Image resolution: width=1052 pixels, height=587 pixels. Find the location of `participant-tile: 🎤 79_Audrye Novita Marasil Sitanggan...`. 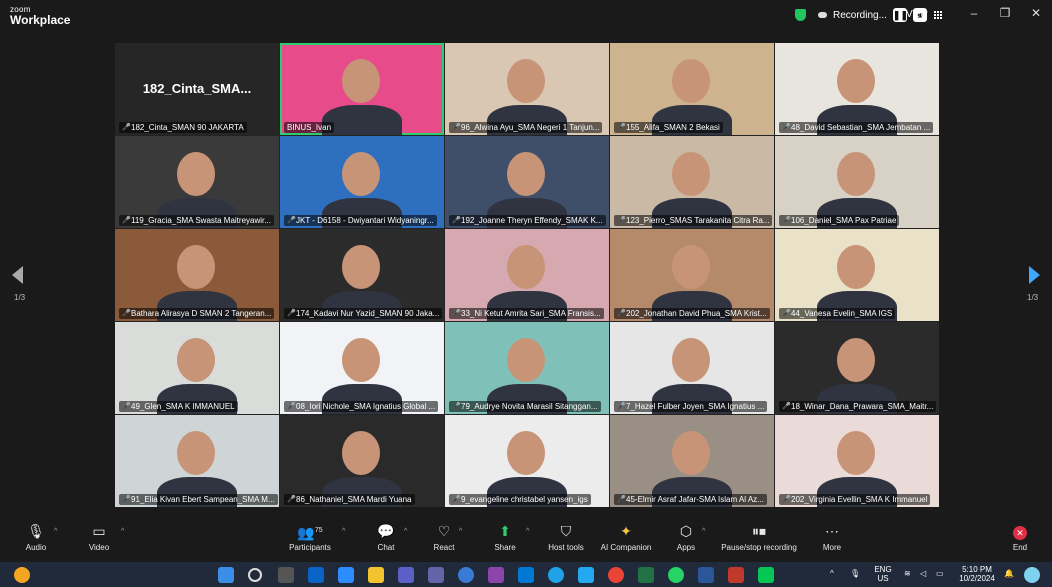

participant-tile: 🎤 79_Audrye Novita Marasil Sitanggan... is located at coordinates (527, 368).